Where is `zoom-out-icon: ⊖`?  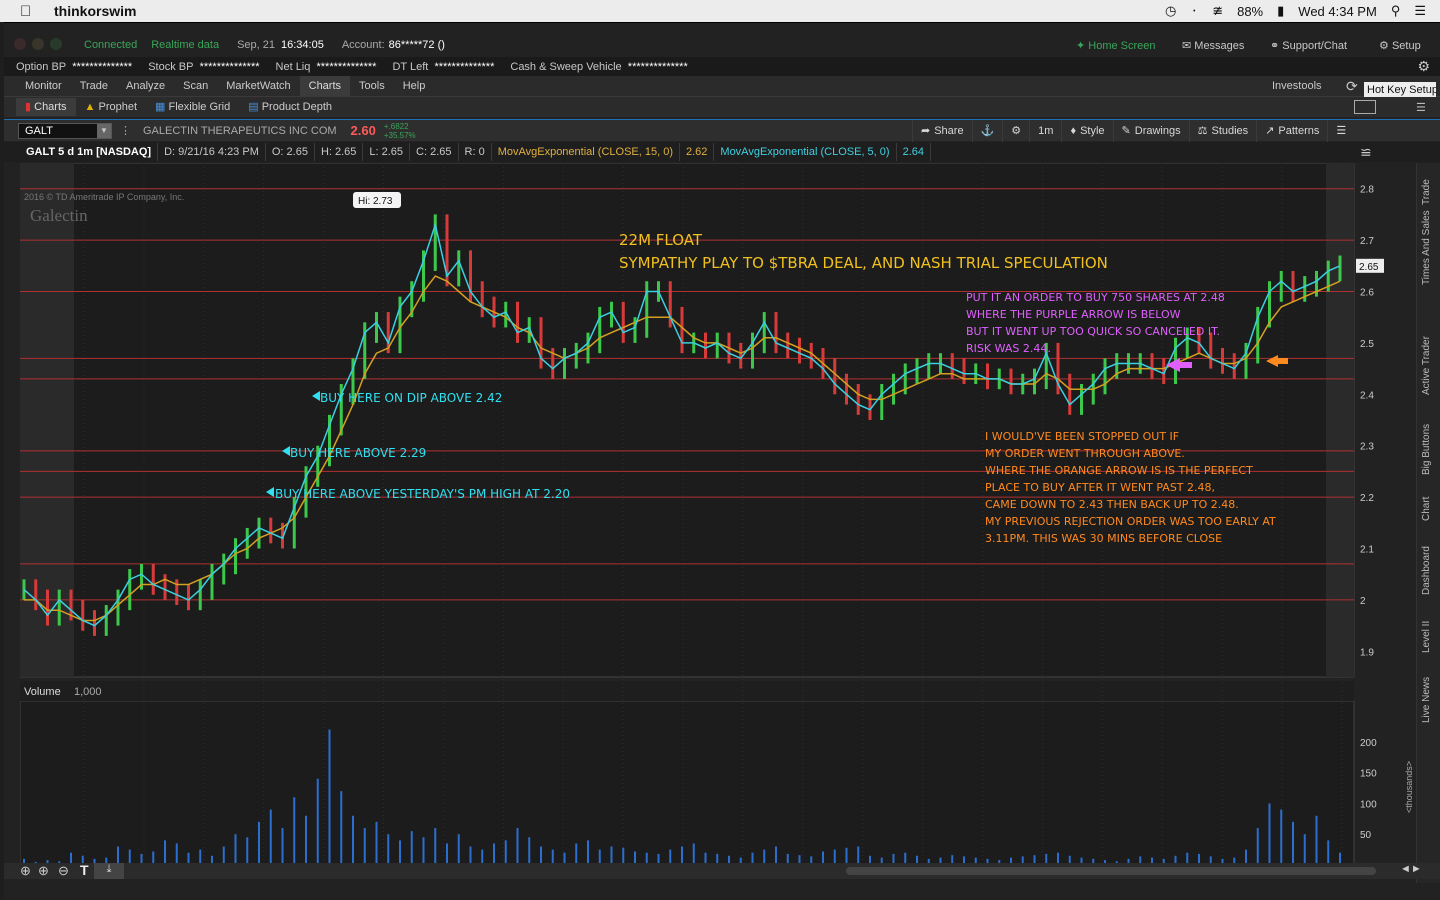 zoom-out-icon: ⊖ is located at coordinates (63, 871).